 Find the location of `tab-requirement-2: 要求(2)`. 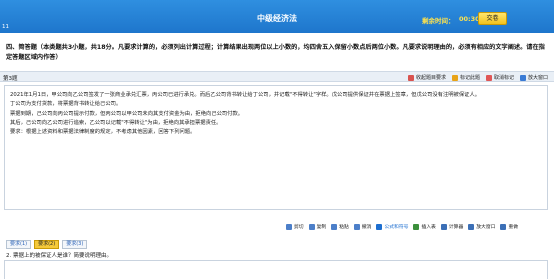

tab-requirement-2: 要求(2) is located at coordinates (47, 244).